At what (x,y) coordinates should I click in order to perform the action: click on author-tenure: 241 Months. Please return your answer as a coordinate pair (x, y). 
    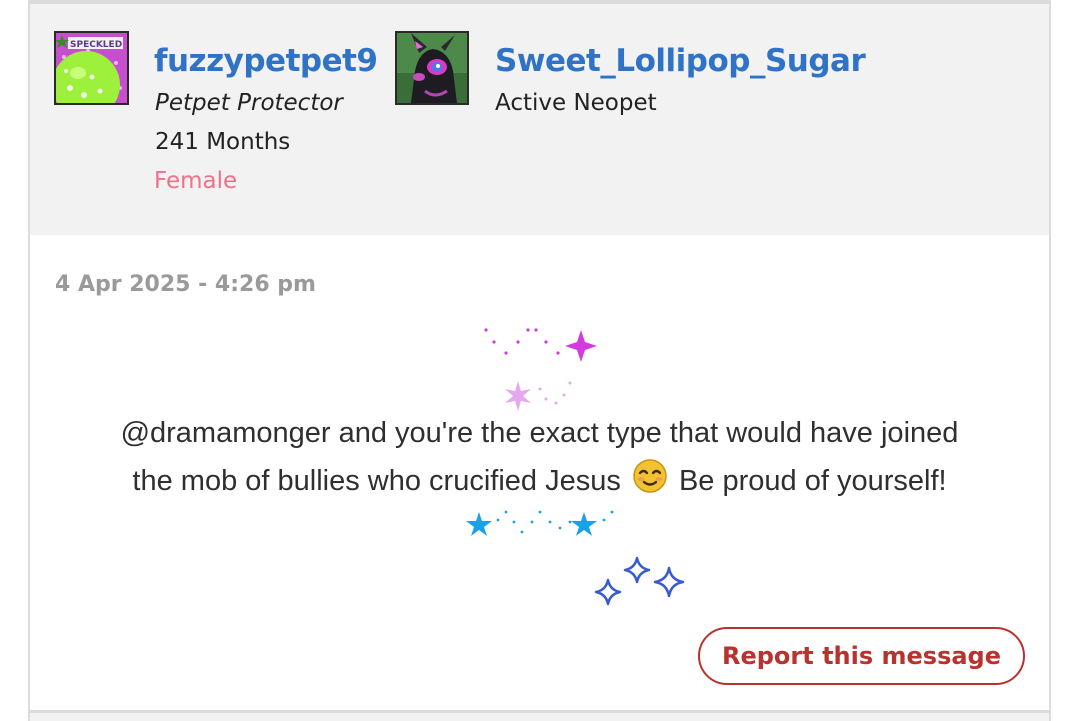
    Looking at the image, I should click on (223, 142).